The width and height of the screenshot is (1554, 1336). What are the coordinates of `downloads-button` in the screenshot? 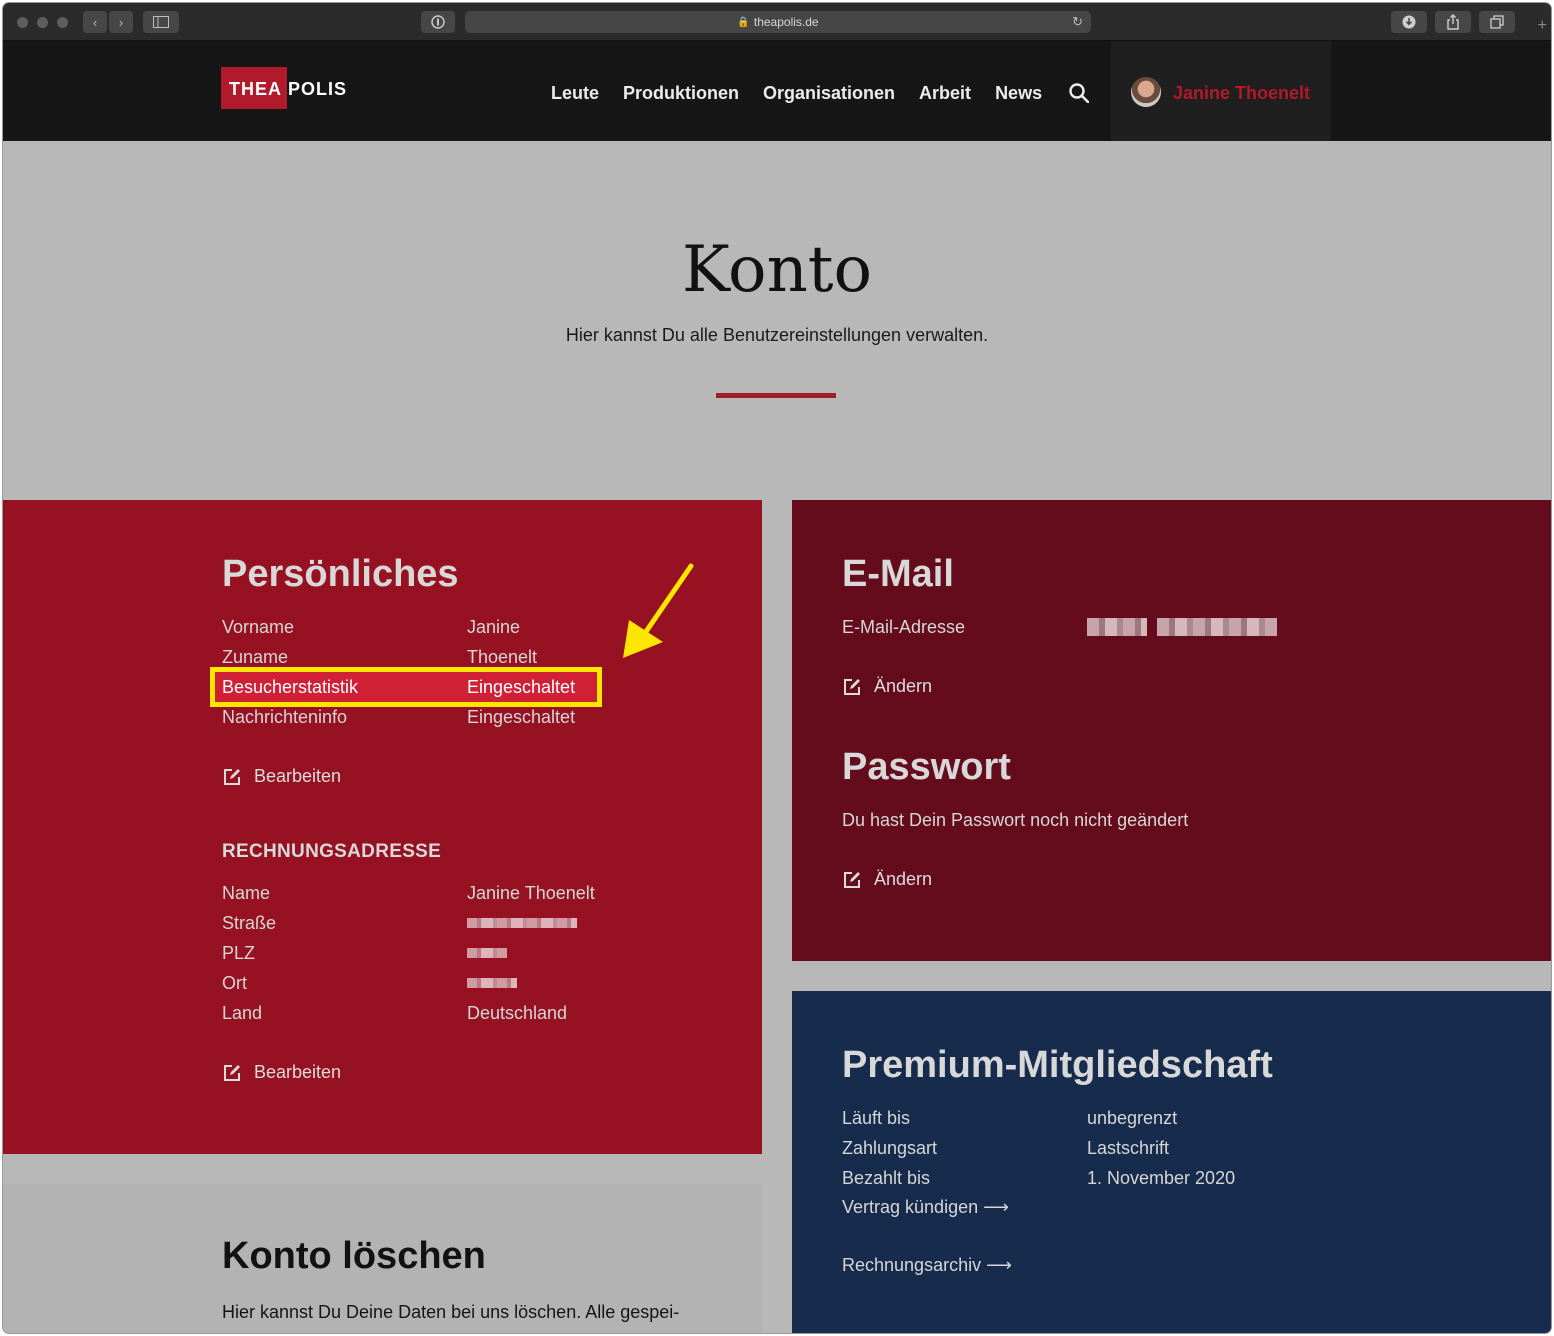 It's located at (1409, 22).